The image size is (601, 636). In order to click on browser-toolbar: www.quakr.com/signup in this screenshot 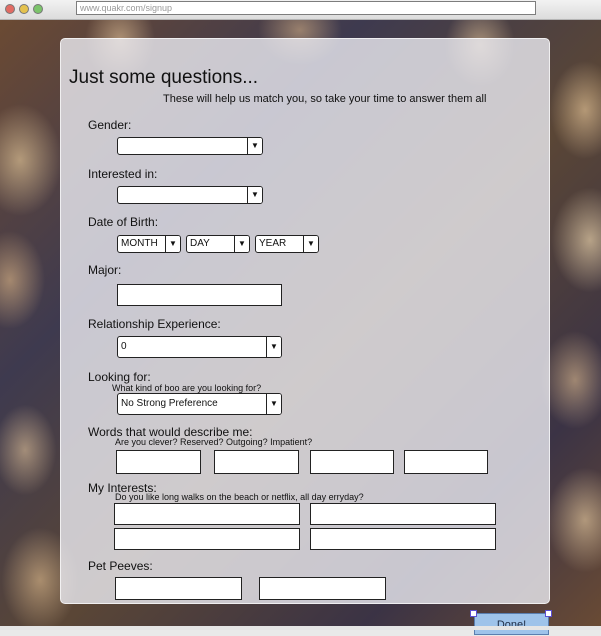, I will do `click(300, 10)`.